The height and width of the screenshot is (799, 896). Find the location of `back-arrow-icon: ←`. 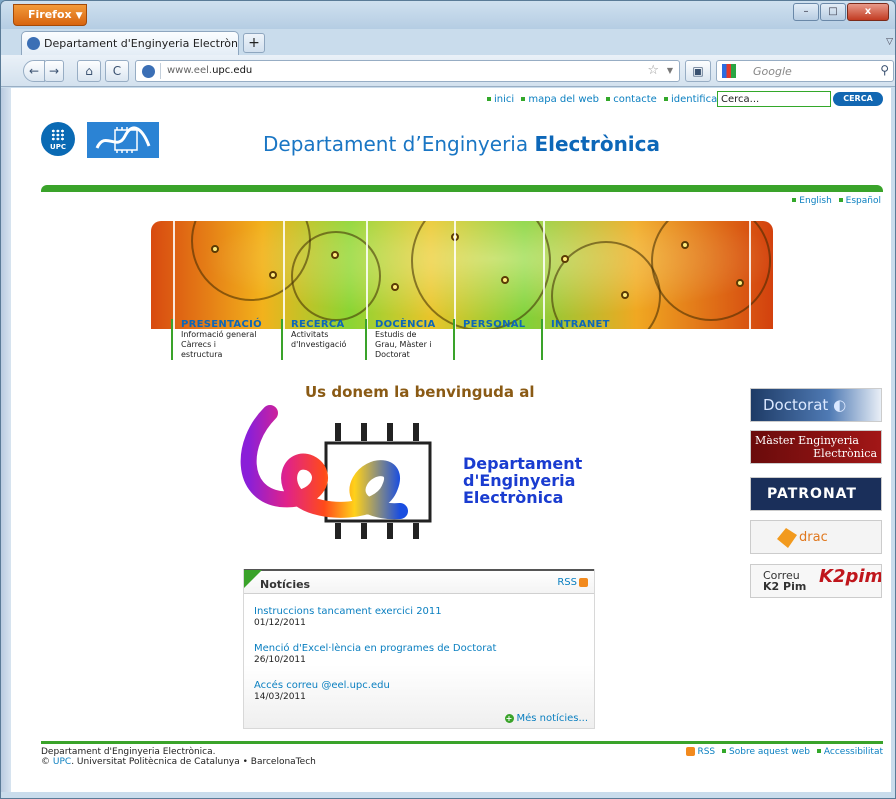

back-arrow-icon: ← is located at coordinates (34, 71).